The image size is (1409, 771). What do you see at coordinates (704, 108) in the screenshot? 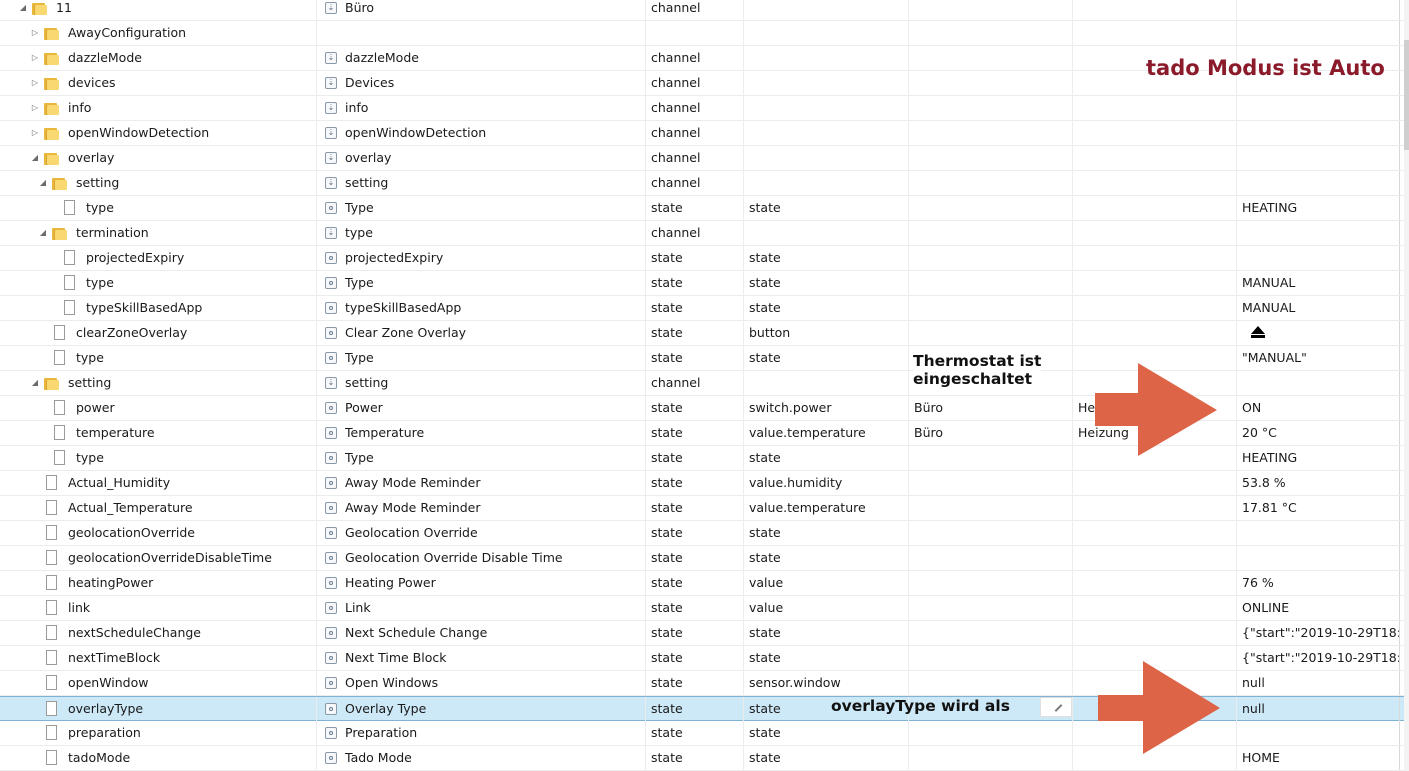
I see `tree-row: ▷ info ⇣ info channel` at bounding box center [704, 108].